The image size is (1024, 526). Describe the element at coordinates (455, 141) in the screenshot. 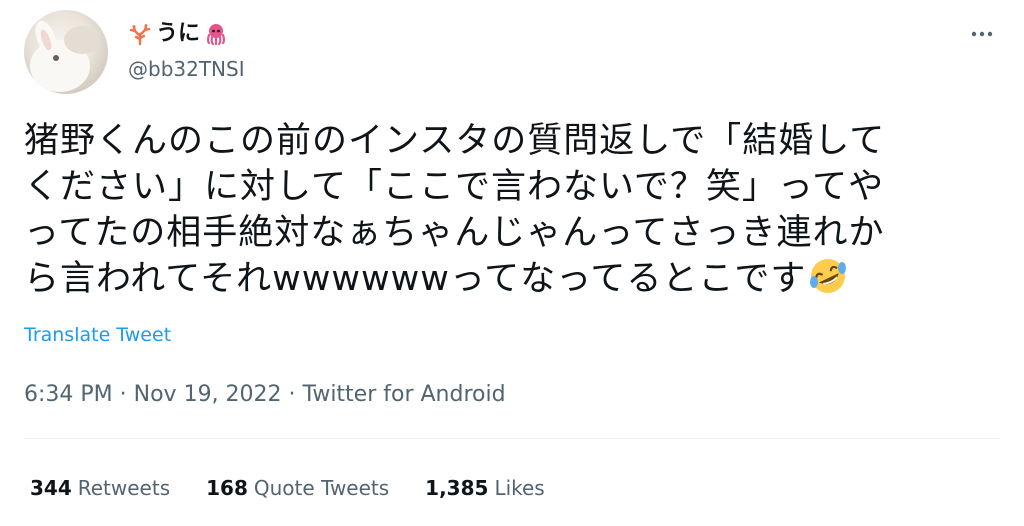

I see `tweet-line: 猪野くんのこの前のインスタの質問返しで「結婚して` at that location.